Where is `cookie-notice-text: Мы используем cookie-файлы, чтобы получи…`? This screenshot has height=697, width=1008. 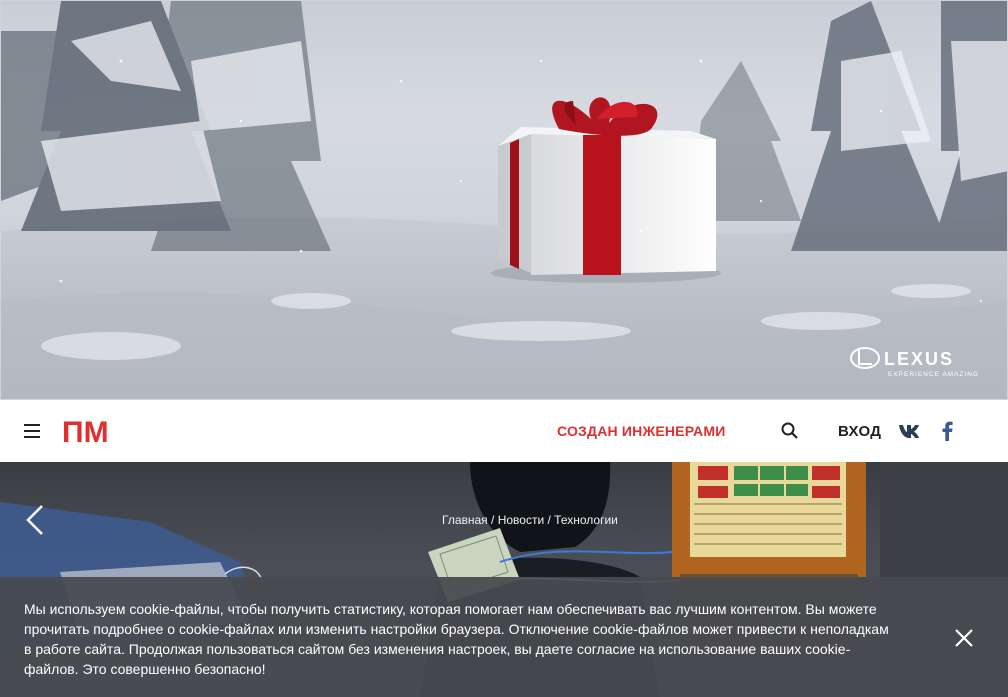
cookie-notice-text: Мы используем cookie-файлы, чтобы получи… is located at coordinates (456, 639).